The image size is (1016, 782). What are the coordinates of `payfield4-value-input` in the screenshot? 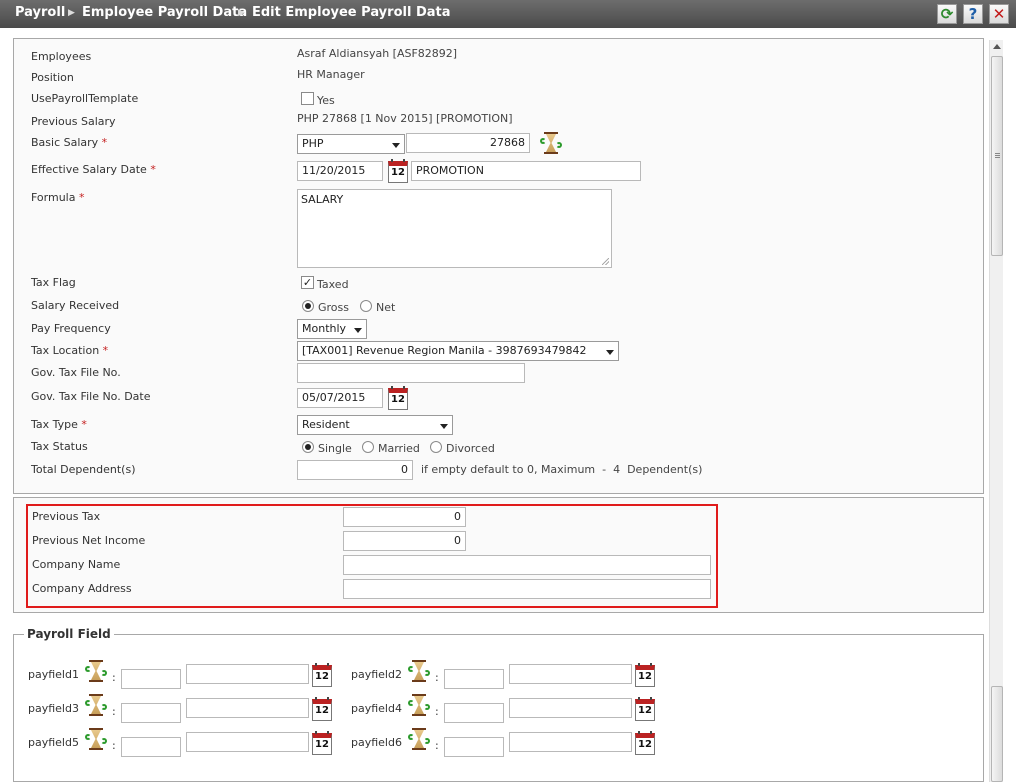 It's located at (570, 708).